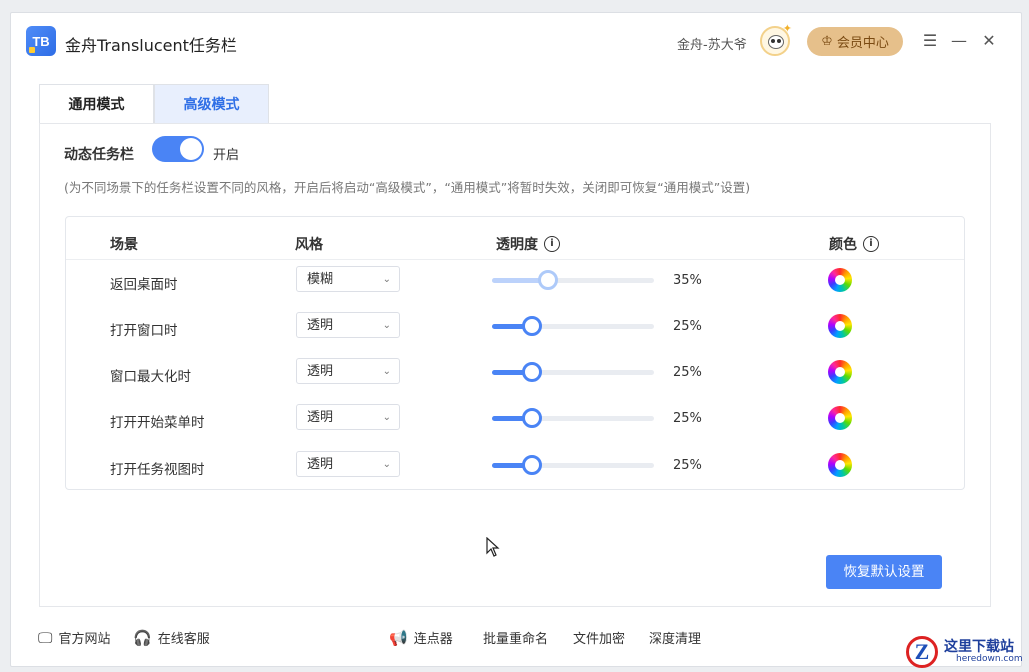 Image resolution: width=1029 pixels, height=672 pixels. I want to click on crown-icon: ♔, so click(827, 41).